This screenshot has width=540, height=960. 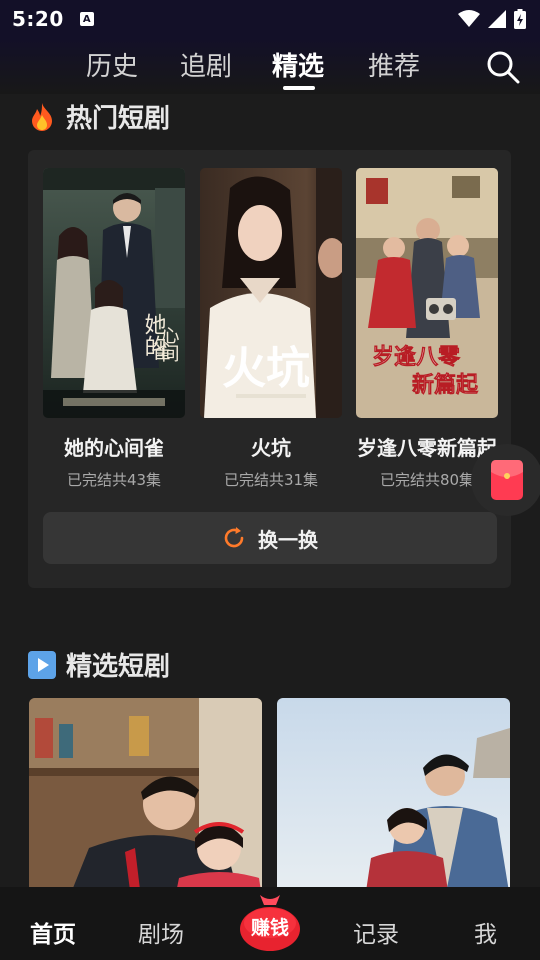 I want to click on nav-earn-label: 赚钱, so click(x=269, y=928).